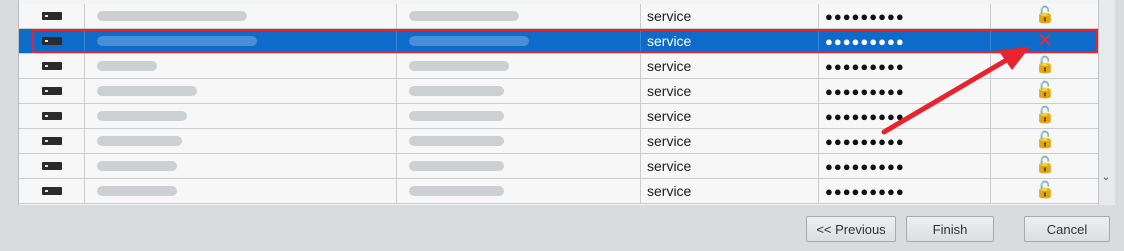 The width and height of the screenshot is (1124, 251). I want to click on previous-button: << Previous, so click(851, 229).